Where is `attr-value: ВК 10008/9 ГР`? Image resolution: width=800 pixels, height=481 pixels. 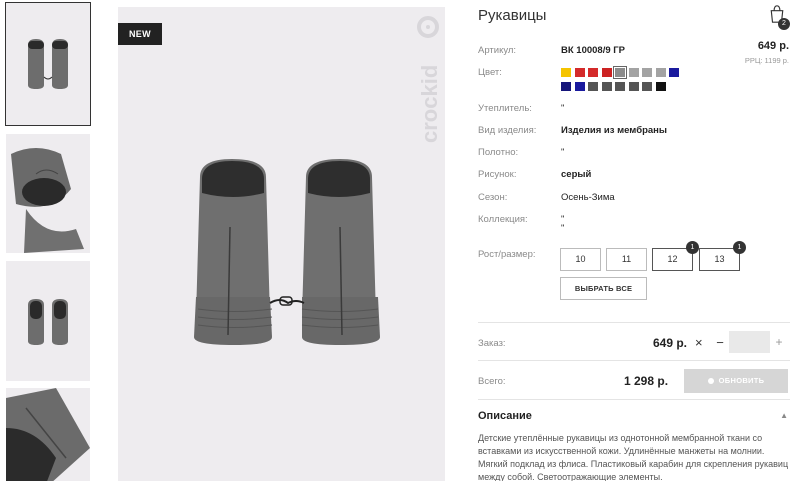
attr-value: ВК 10008/9 ГР is located at coordinates (593, 50).